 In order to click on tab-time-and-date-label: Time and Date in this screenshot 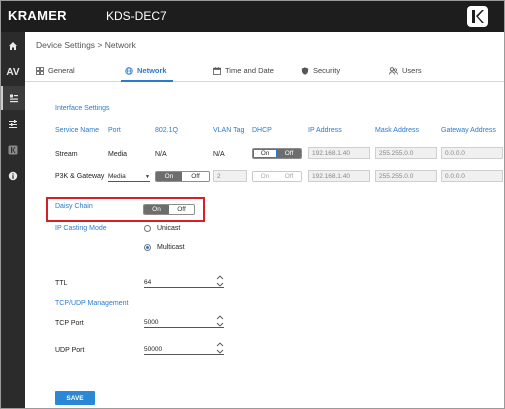, I will do `click(249, 70)`.